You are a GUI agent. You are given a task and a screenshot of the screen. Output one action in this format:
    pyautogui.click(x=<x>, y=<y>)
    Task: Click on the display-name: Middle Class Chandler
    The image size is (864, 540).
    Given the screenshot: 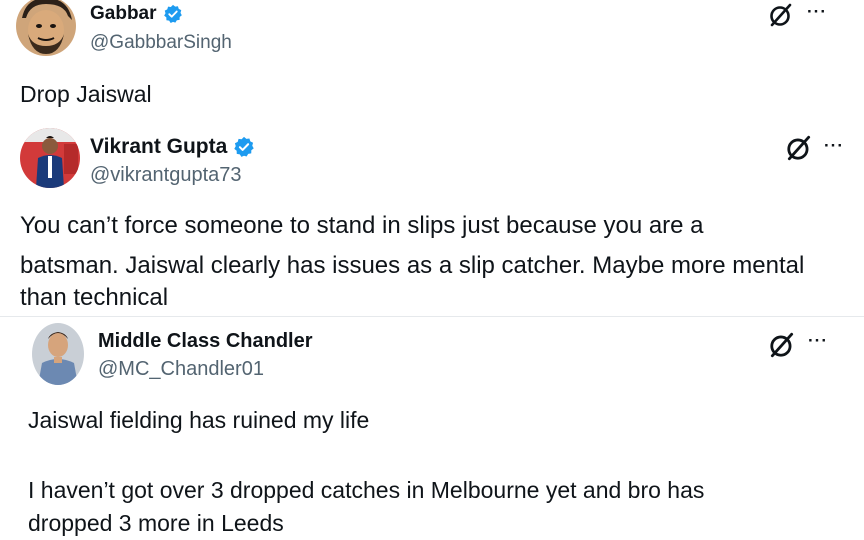 What is the action you would take?
    pyautogui.click(x=205, y=341)
    